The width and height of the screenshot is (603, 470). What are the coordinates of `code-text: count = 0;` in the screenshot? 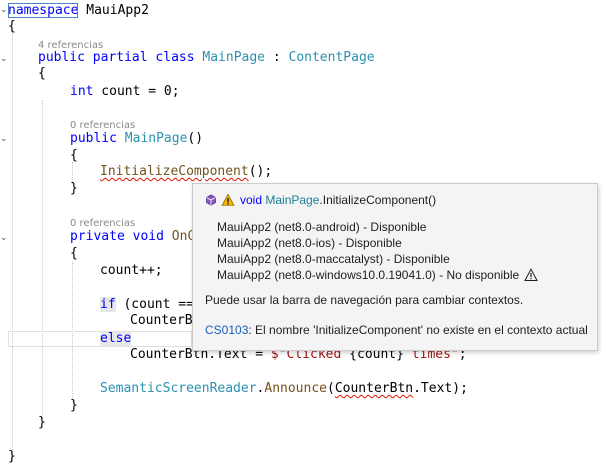 It's located at (136, 91).